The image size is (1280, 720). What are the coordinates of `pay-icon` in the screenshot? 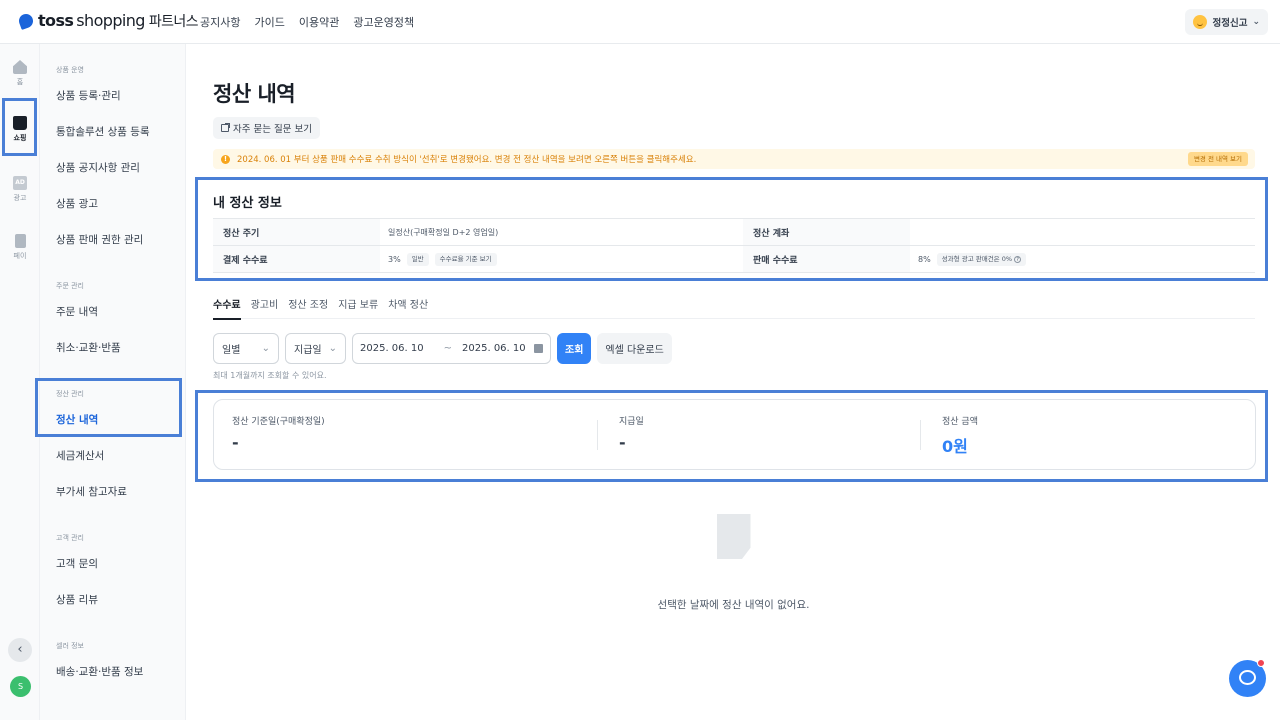 It's located at (20, 241).